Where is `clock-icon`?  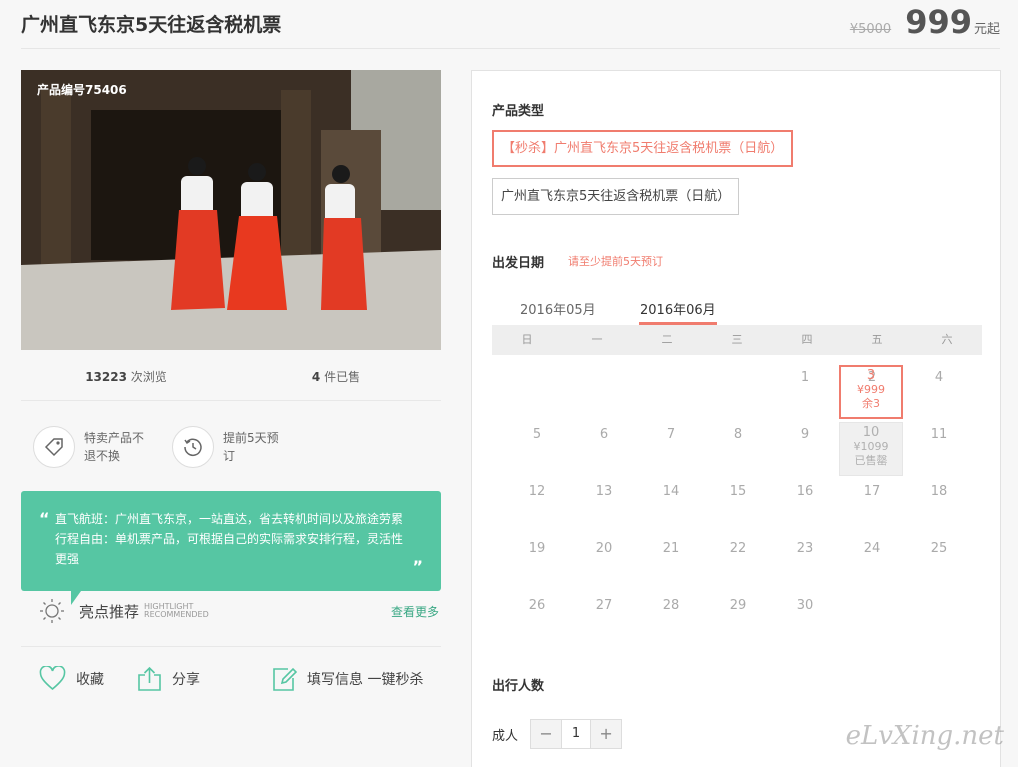
clock-icon is located at coordinates (193, 447).